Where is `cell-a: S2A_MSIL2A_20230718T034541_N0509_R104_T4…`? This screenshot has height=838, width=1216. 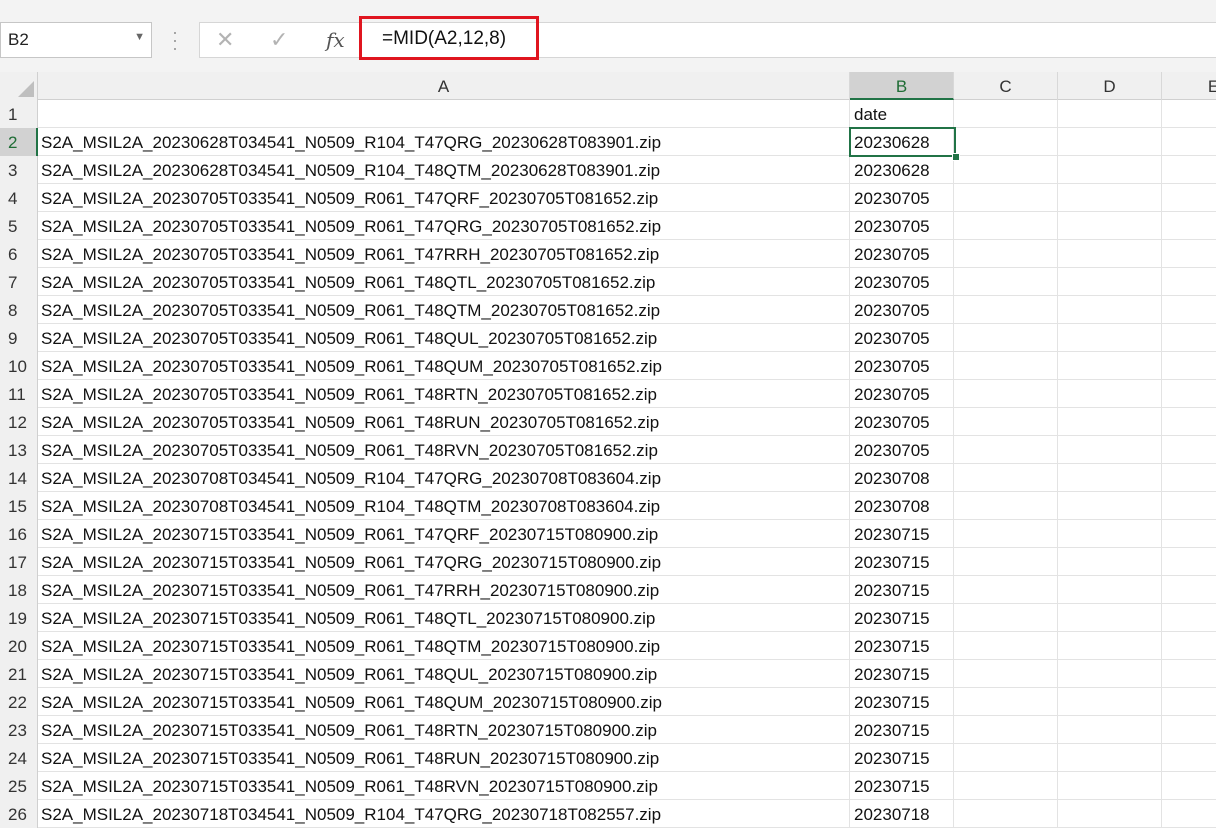
cell-a: S2A_MSIL2A_20230718T034541_N0509_R104_T4… is located at coordinates (444, 814).